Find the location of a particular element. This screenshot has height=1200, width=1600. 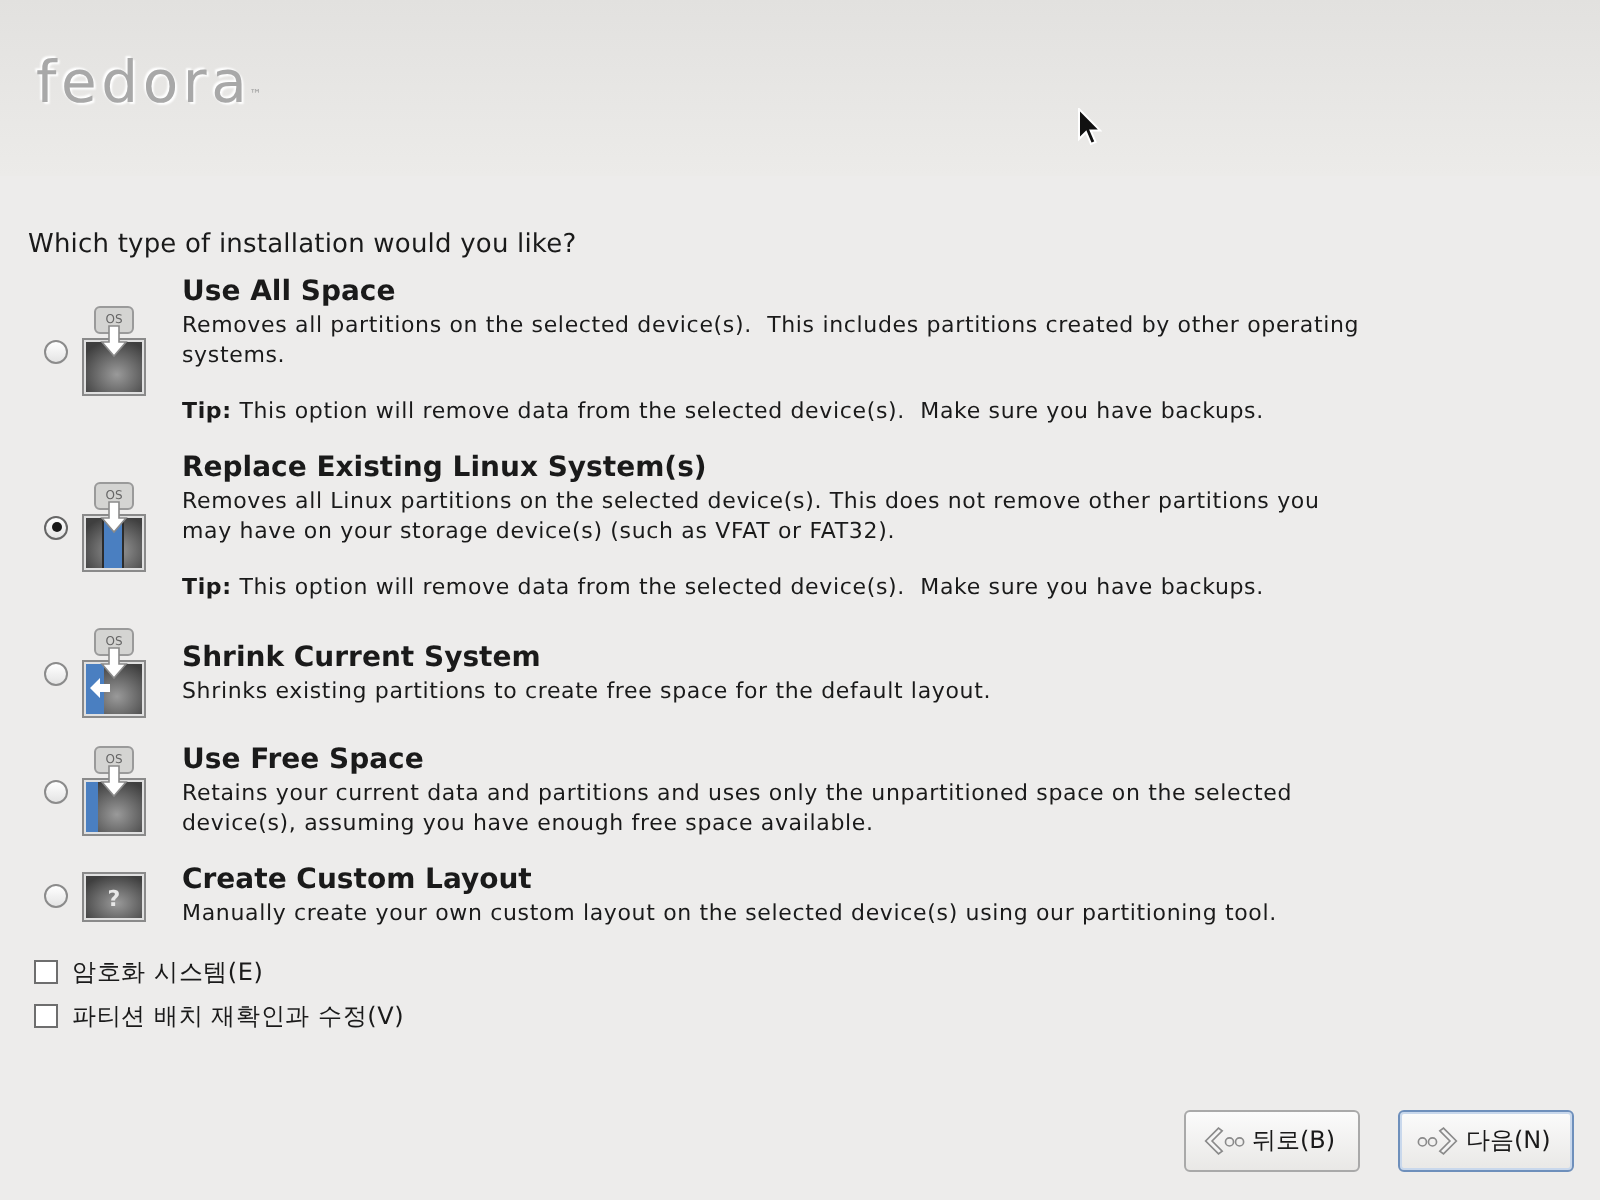

option-title: Use All Space is located at coordinates (290, 293).